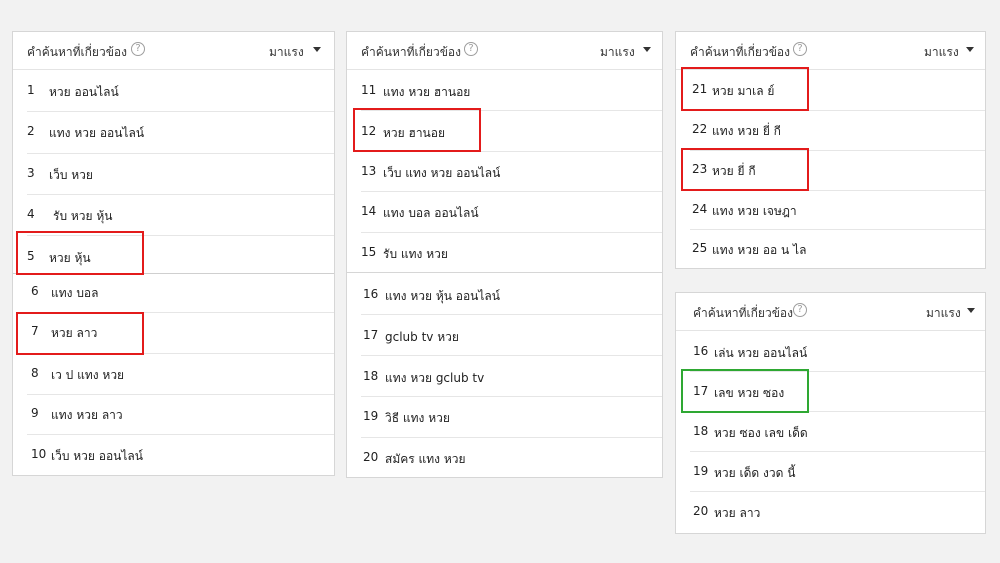  Describe the element at coordinates (761, 433) in the screenshot. I see `item-term: หวย ซอง เลข เด็ด` at that location.